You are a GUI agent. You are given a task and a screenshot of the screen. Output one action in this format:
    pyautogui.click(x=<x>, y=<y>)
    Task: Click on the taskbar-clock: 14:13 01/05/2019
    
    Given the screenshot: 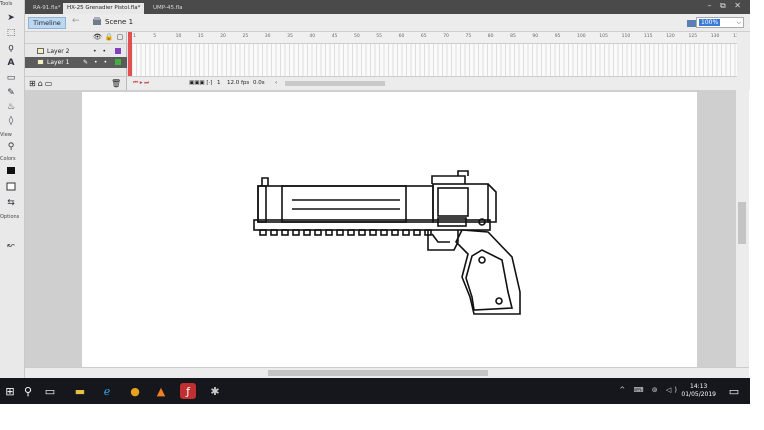 What is the action you would take?
    pyautogui.click(x=698, y=391)
    